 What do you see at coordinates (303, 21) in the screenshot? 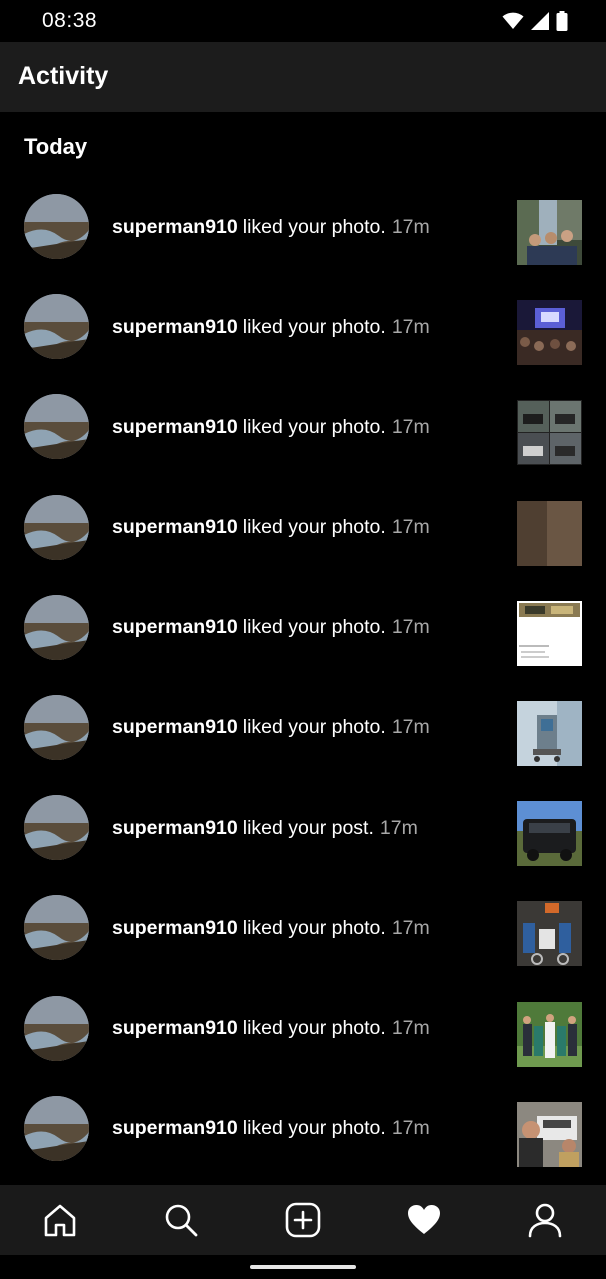
I see `status-bar: 08:38` at bounding box center [303, 21].